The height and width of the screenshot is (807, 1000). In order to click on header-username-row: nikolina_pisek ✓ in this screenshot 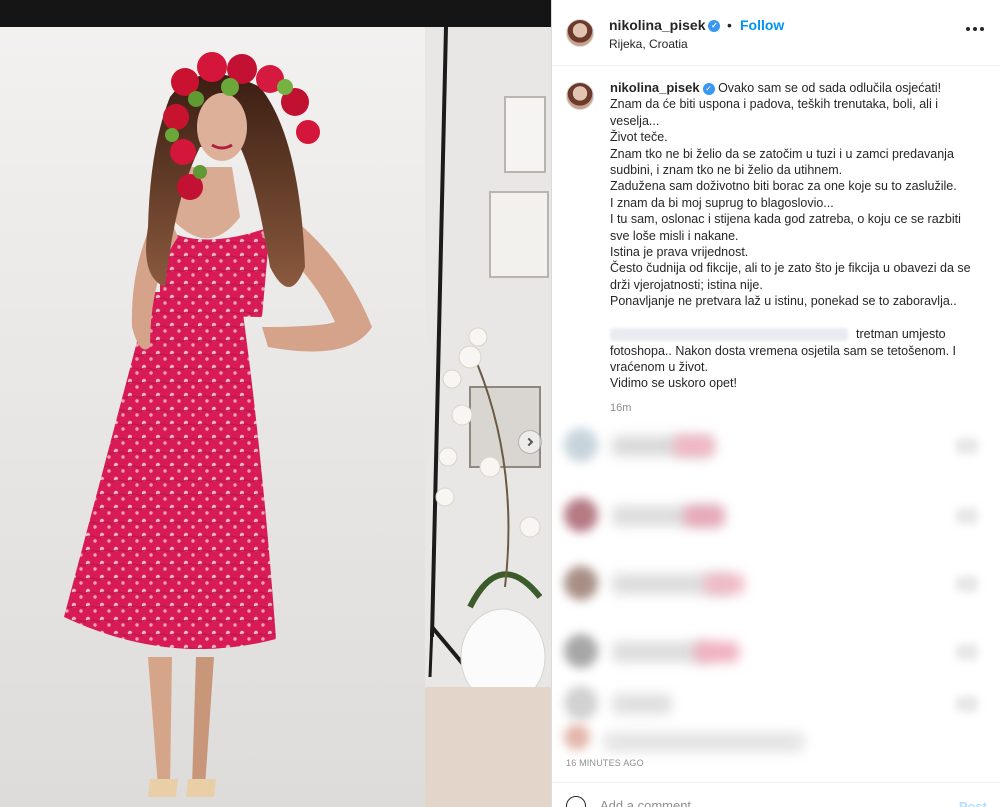, I will do `click(665, 25)`.